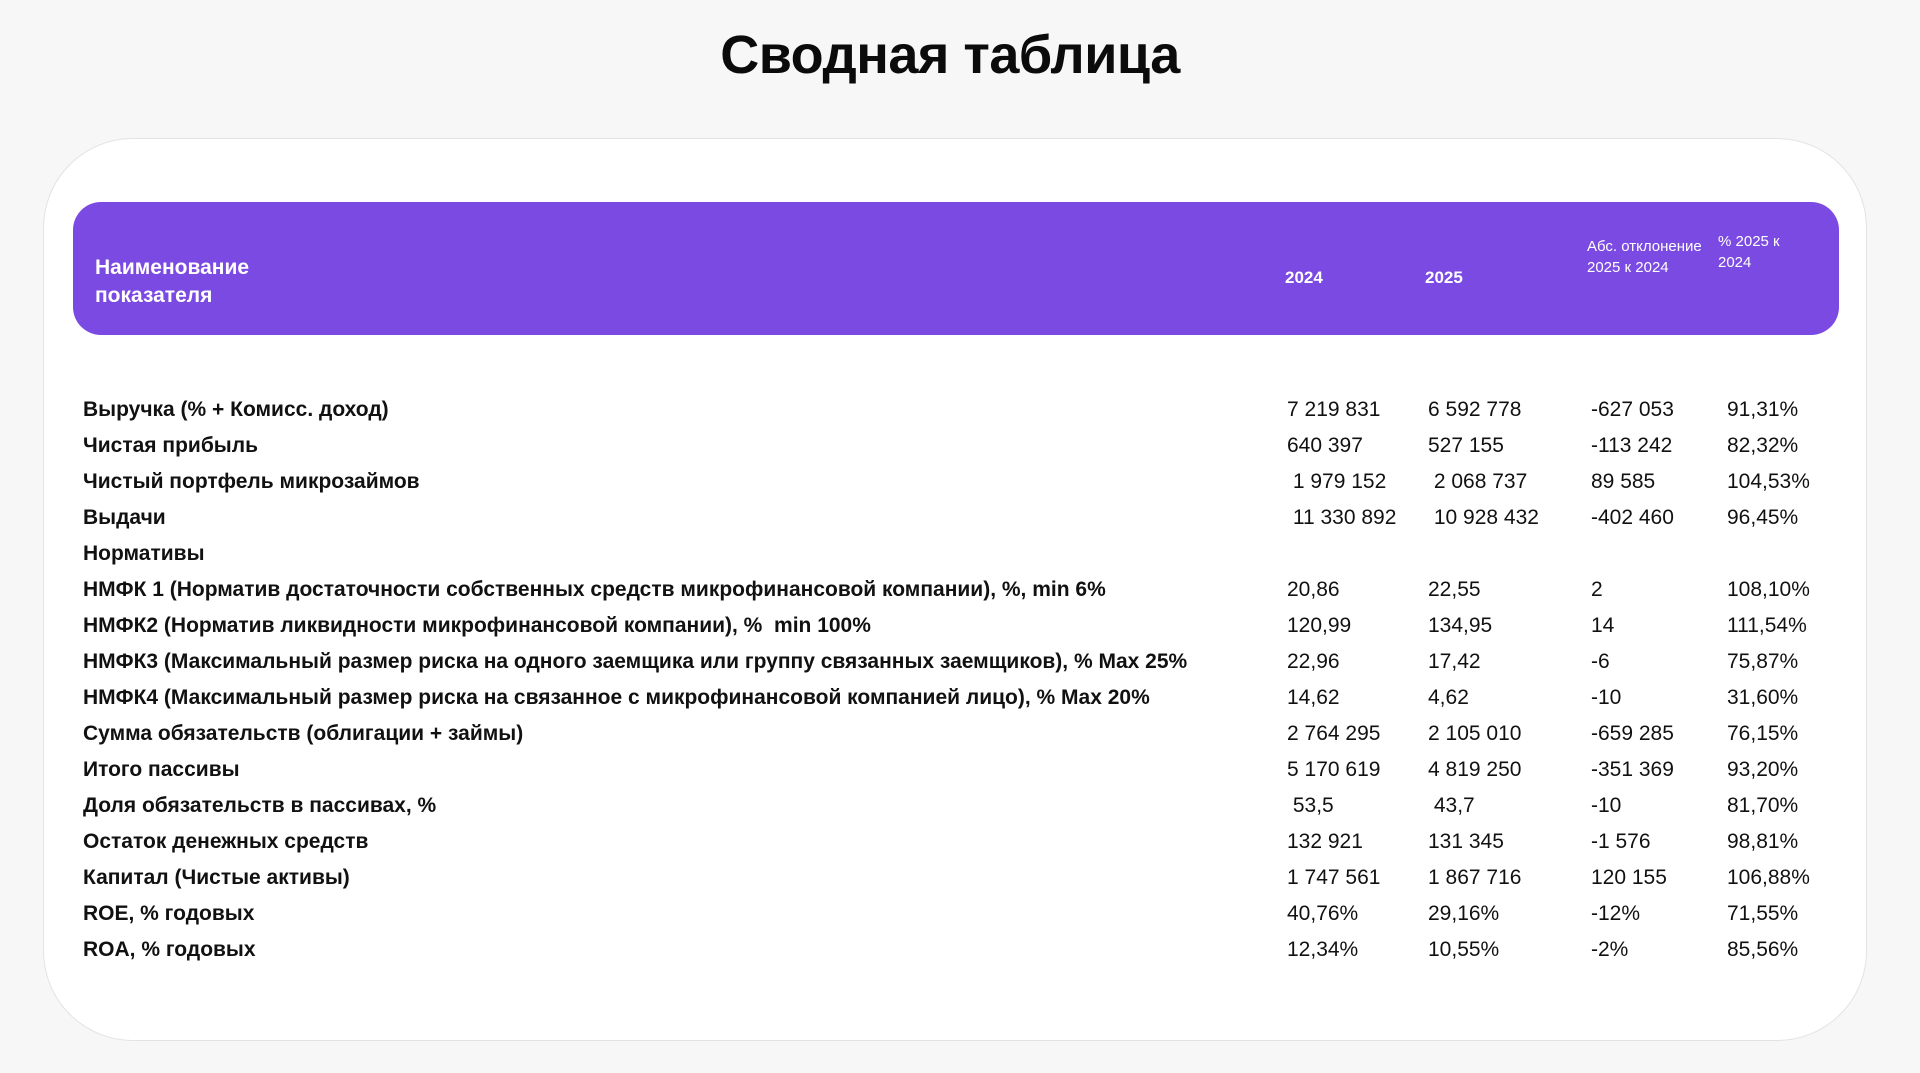  Describe the element at coordinates (236, 409) in the screenshot. I see `row-indicator-name: Выручка (% + Комисс. доход)` at that location.